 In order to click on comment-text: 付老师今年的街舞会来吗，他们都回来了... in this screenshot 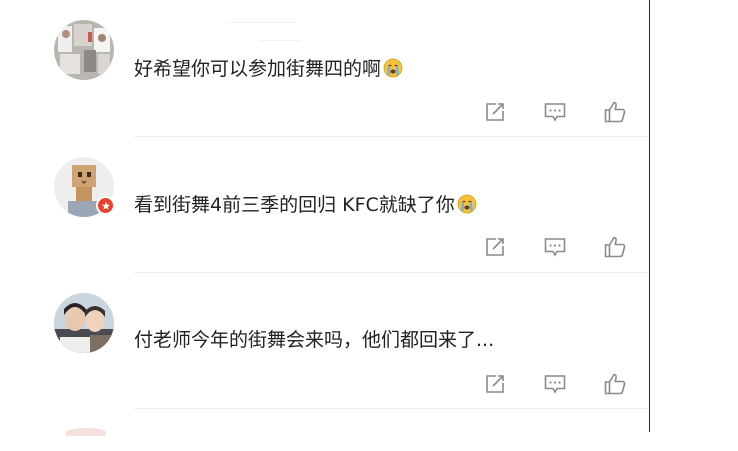, I will do `click(314, 340)`.